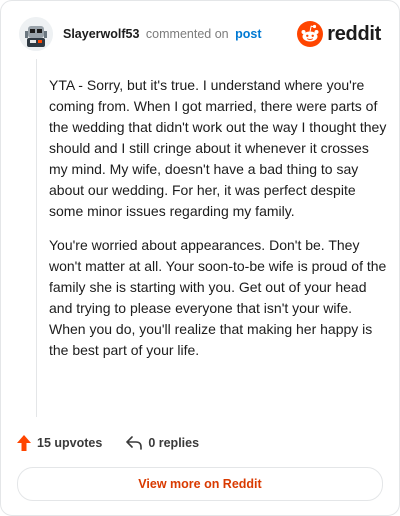  I want to click on view-more-button: View more on Reddit, so click(200, 484).